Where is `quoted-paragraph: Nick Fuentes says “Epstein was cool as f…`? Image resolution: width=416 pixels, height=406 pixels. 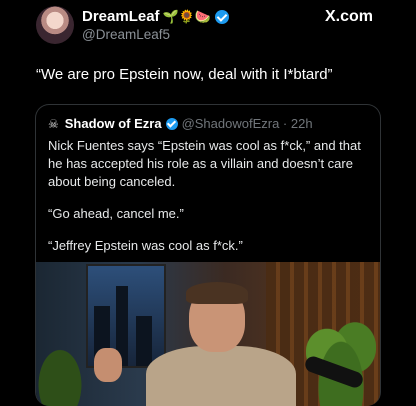
quoted-paragraph: Nick Fuentes says “Epstein was cool as f… is located at coordinates (204, 163).